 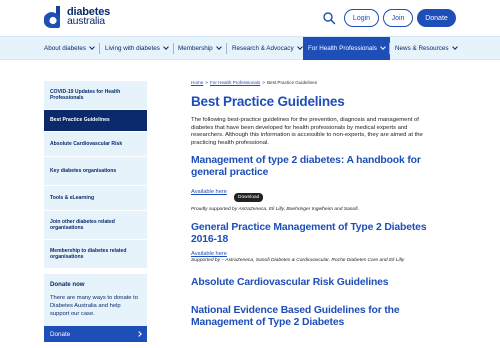 What do you see at coordinates (235, 82) in the screenshot?
I see `breadcrumb-section: For Health Professionals` at bounding box center [235, 82].